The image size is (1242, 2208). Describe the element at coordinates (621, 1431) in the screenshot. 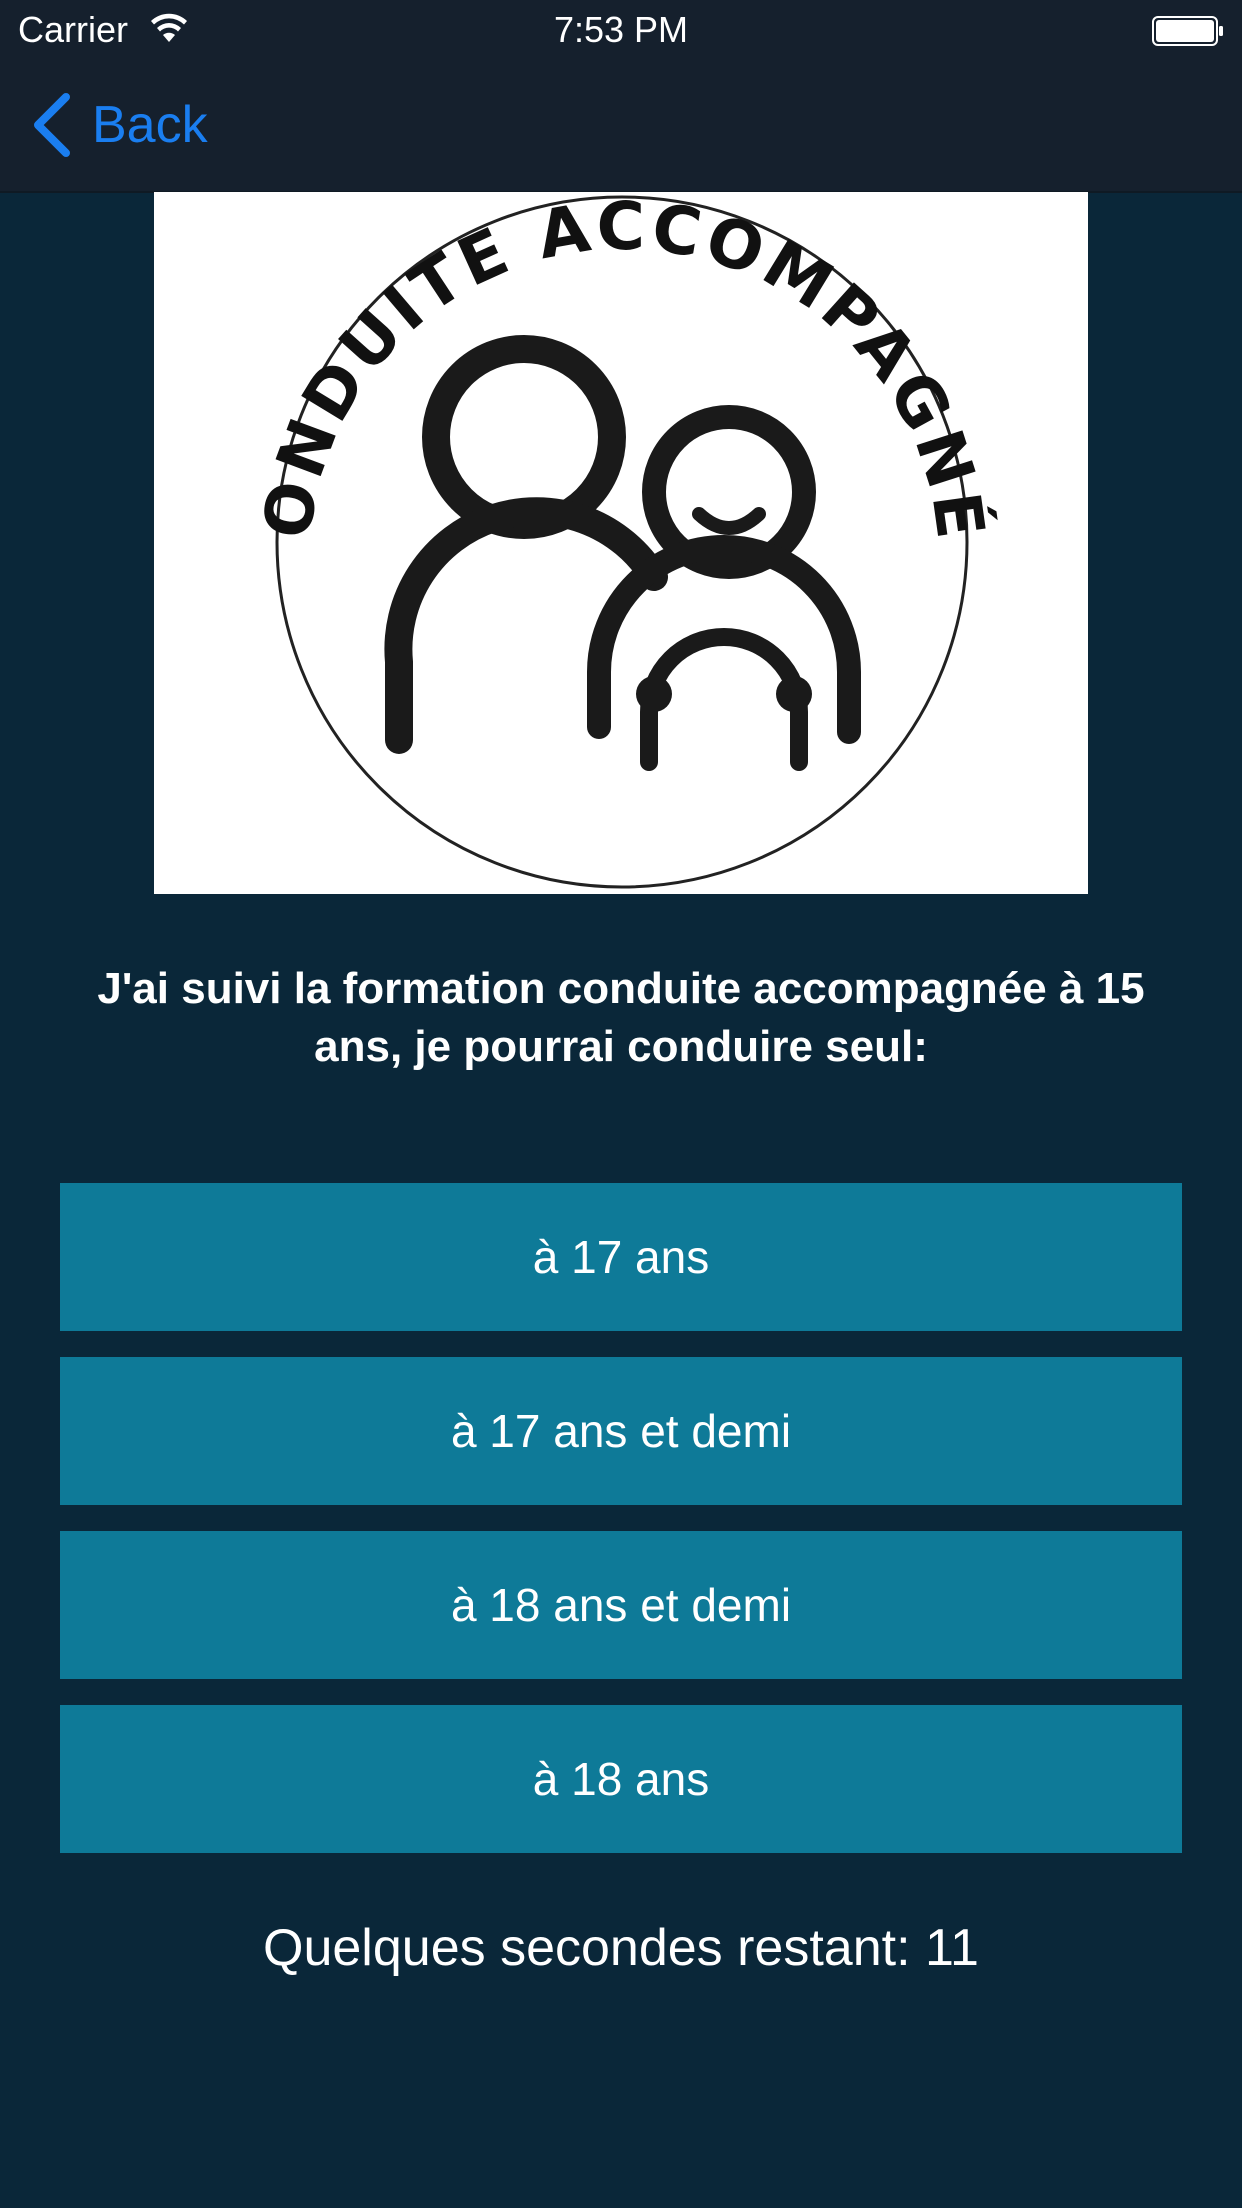

I see `answer-button-2: à 17 ans et demi` at that location.